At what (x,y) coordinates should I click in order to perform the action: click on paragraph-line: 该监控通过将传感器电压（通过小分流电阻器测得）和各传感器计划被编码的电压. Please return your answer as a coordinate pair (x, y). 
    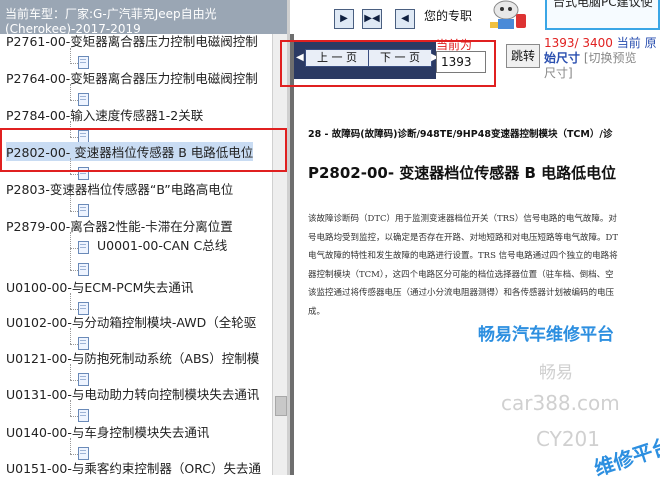
    Looking at the image, I should click on (461, 293).